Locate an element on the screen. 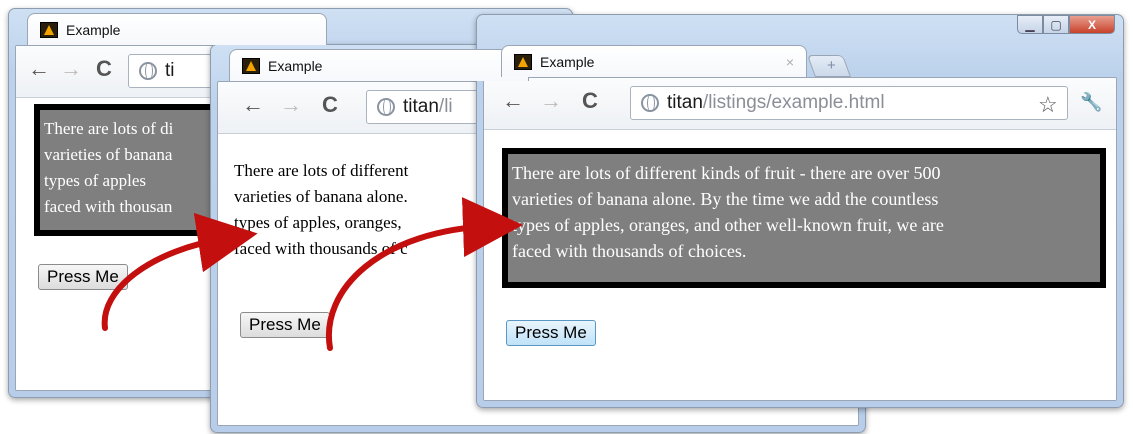  close-tab-icon: × is located at coordinates (790, 62).